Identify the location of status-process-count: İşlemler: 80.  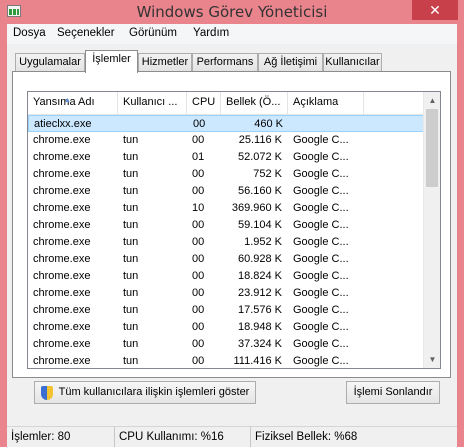
(61, 437).